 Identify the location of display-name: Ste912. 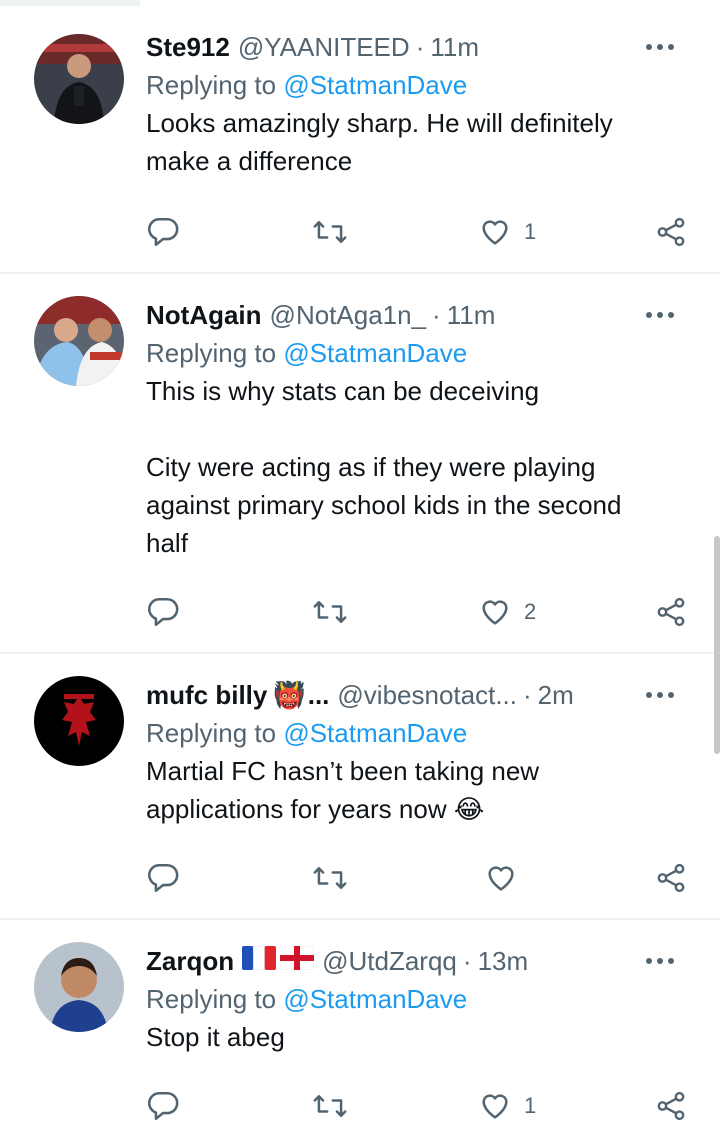
(188, 47).